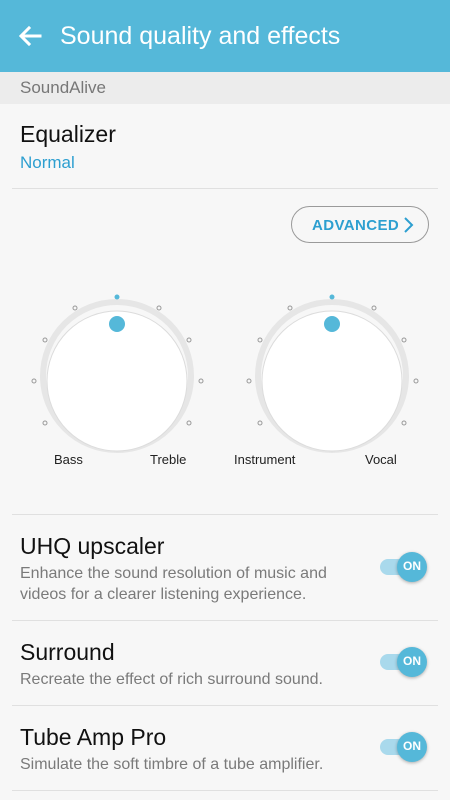  I want to click on setting-title: Surround, so click(67, 652).